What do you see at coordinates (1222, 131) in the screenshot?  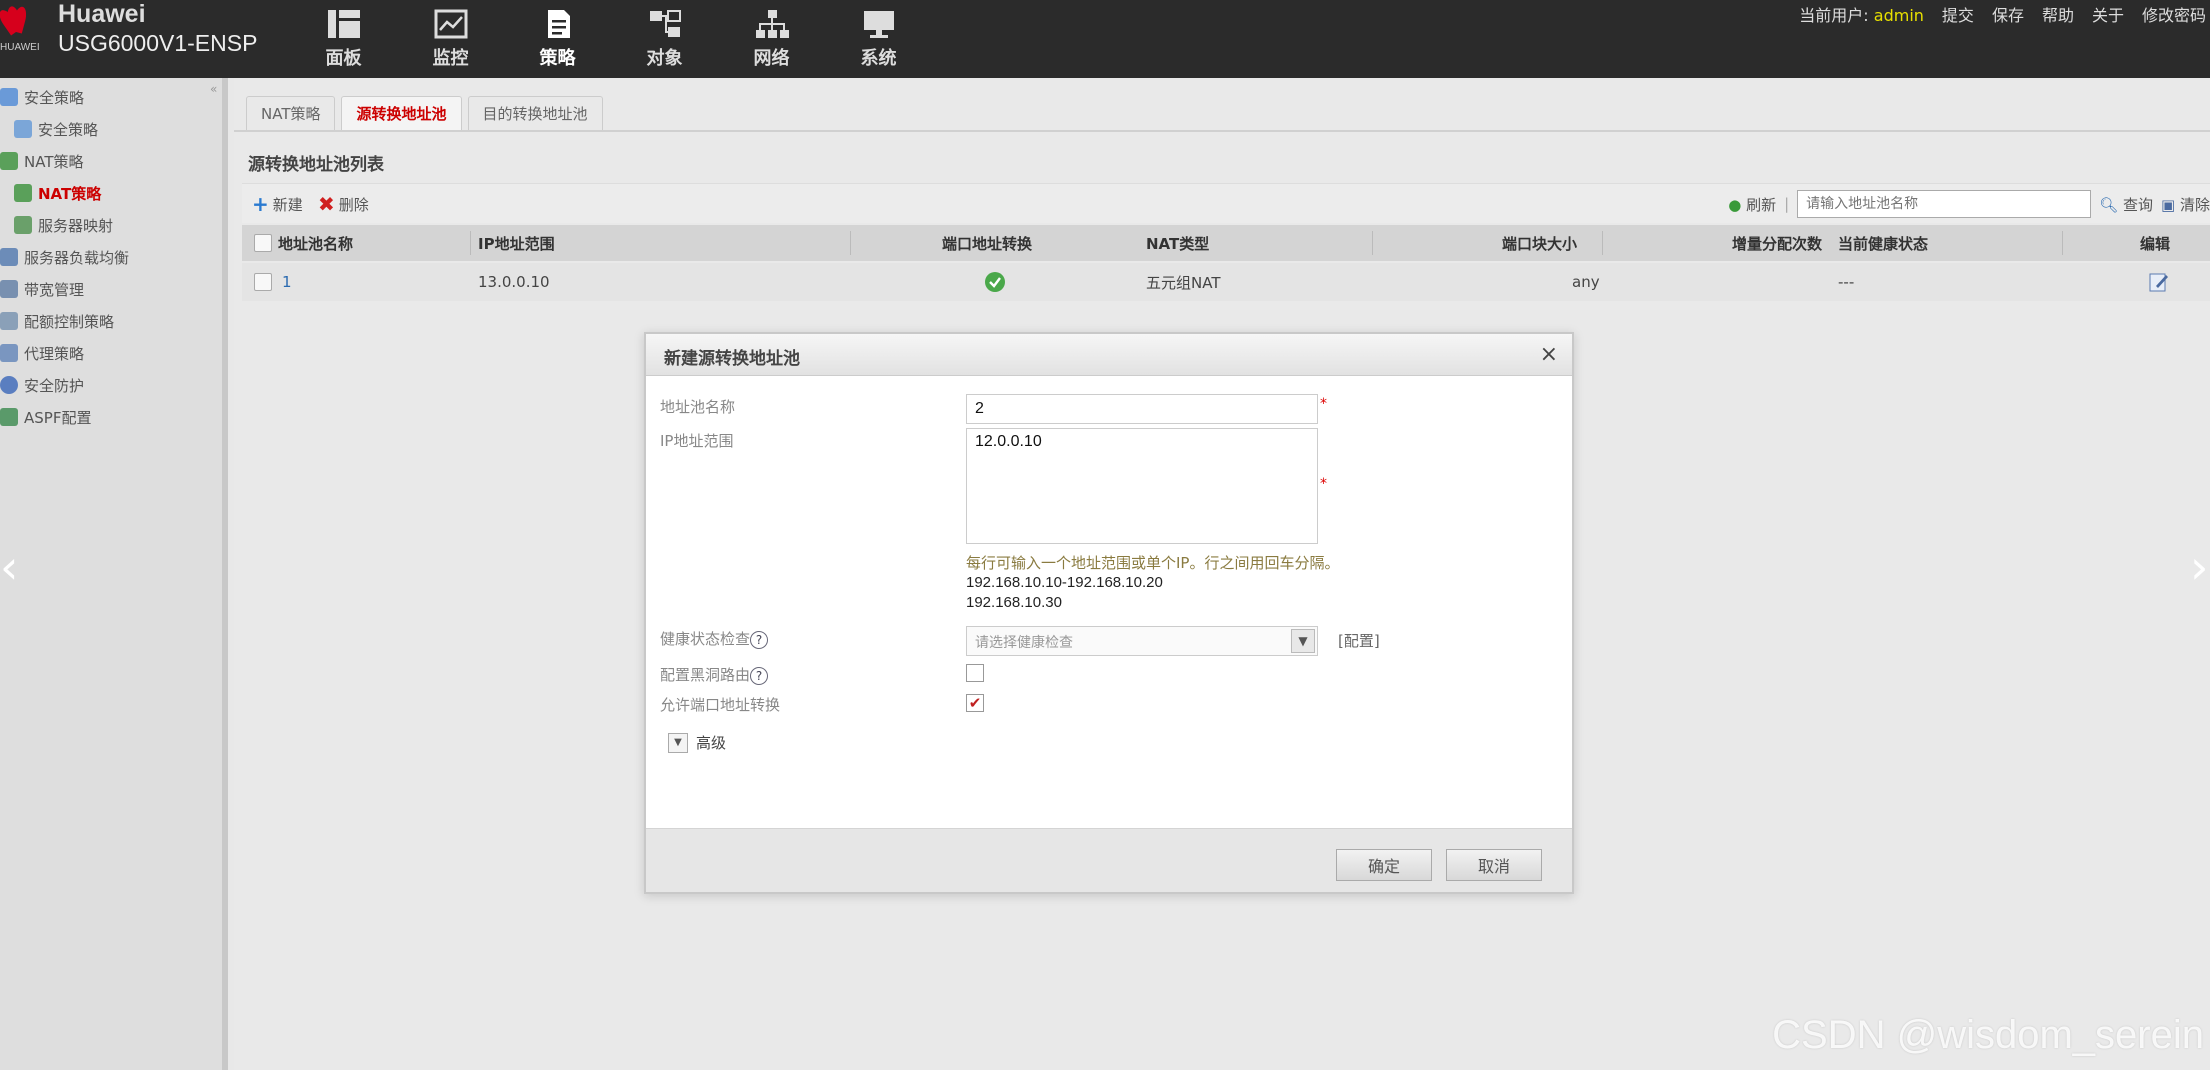 I see `tab-divider` at bounding box center [1222, 131].